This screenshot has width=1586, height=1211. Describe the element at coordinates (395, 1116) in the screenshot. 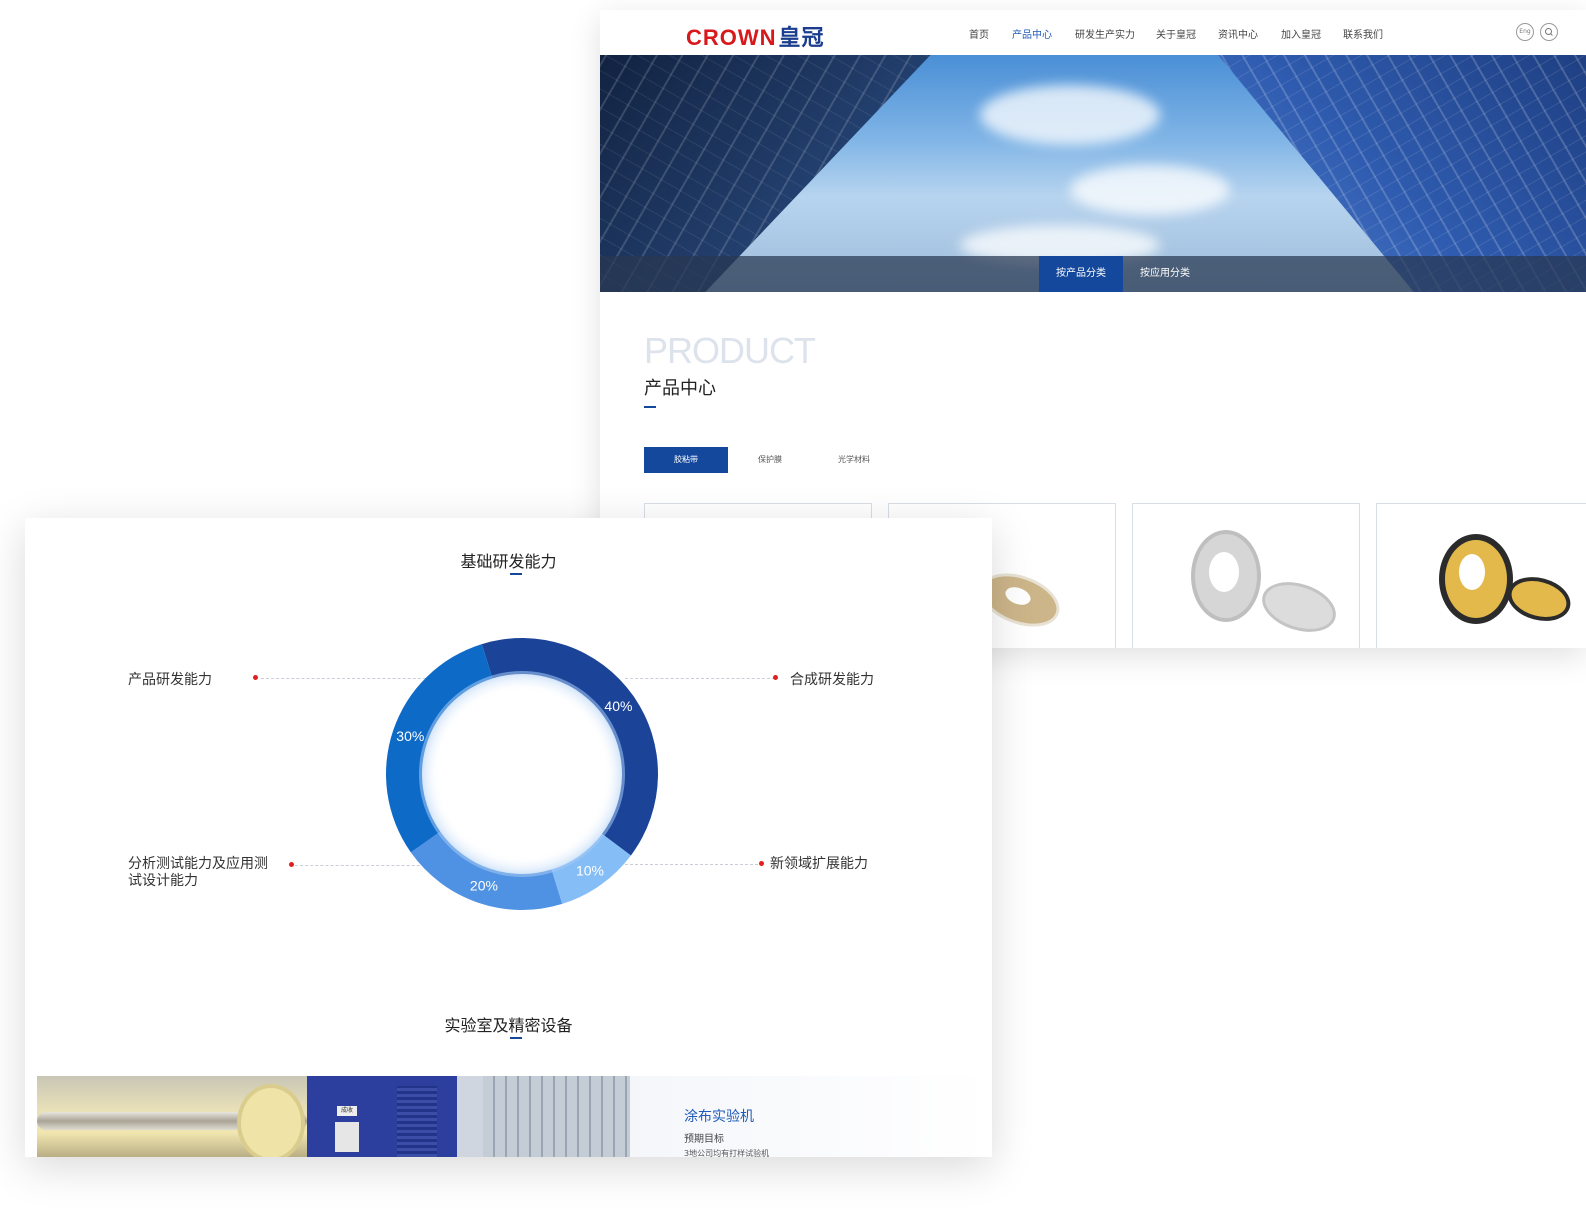

I see `blue-cabinet-photo: 成收` at that location.